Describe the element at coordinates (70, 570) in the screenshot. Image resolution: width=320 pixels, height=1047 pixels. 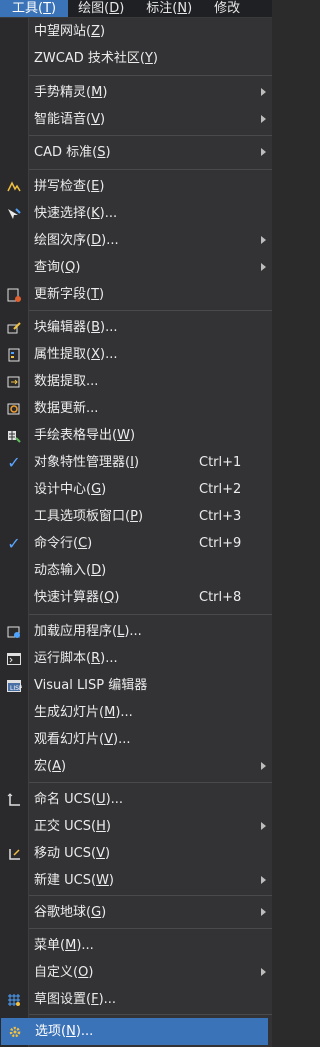
I see `menu-item-label: 动态输入(D)` at that location.